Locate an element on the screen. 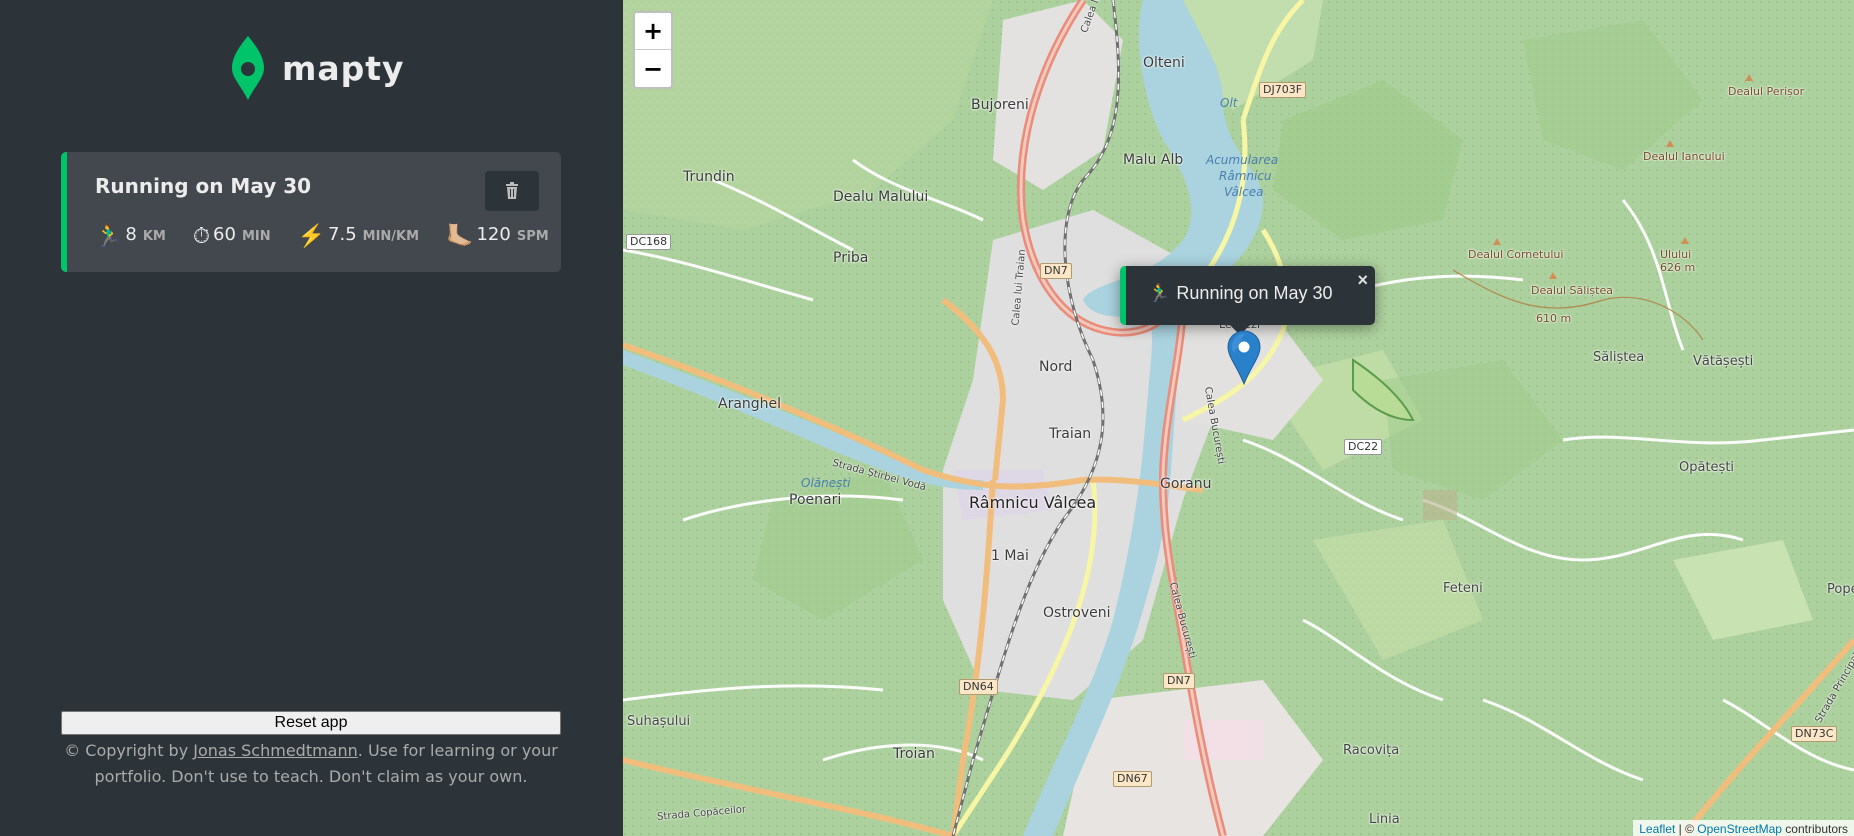 The image size is (1854, 836). logo: mapty is located at coordinates (316, 68).